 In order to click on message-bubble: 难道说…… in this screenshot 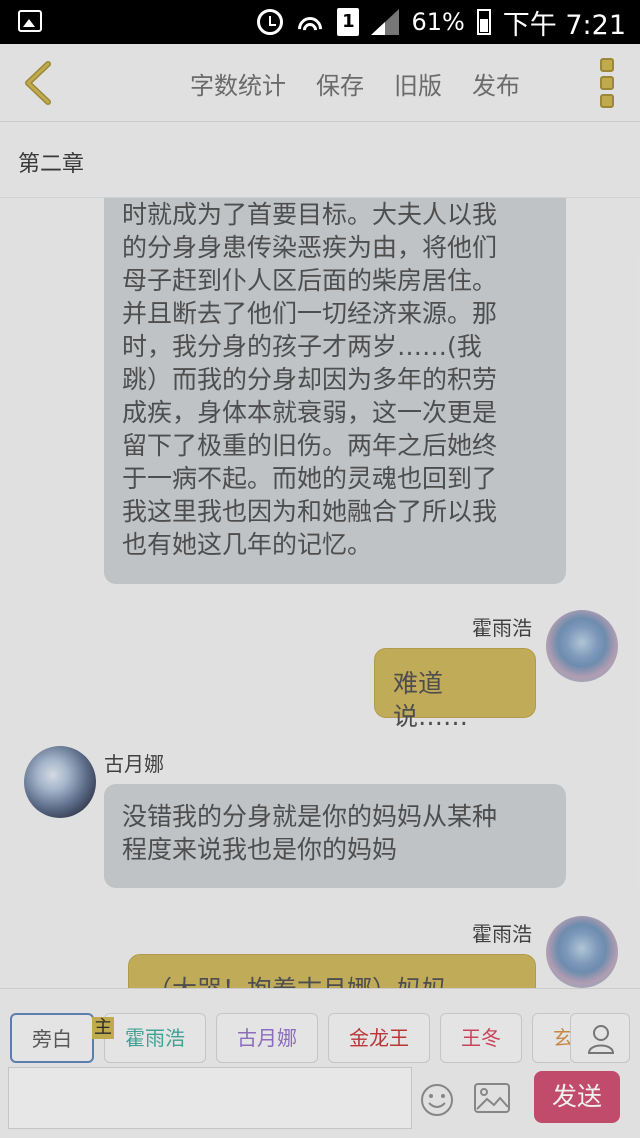, I will do `click(455, 689)`.